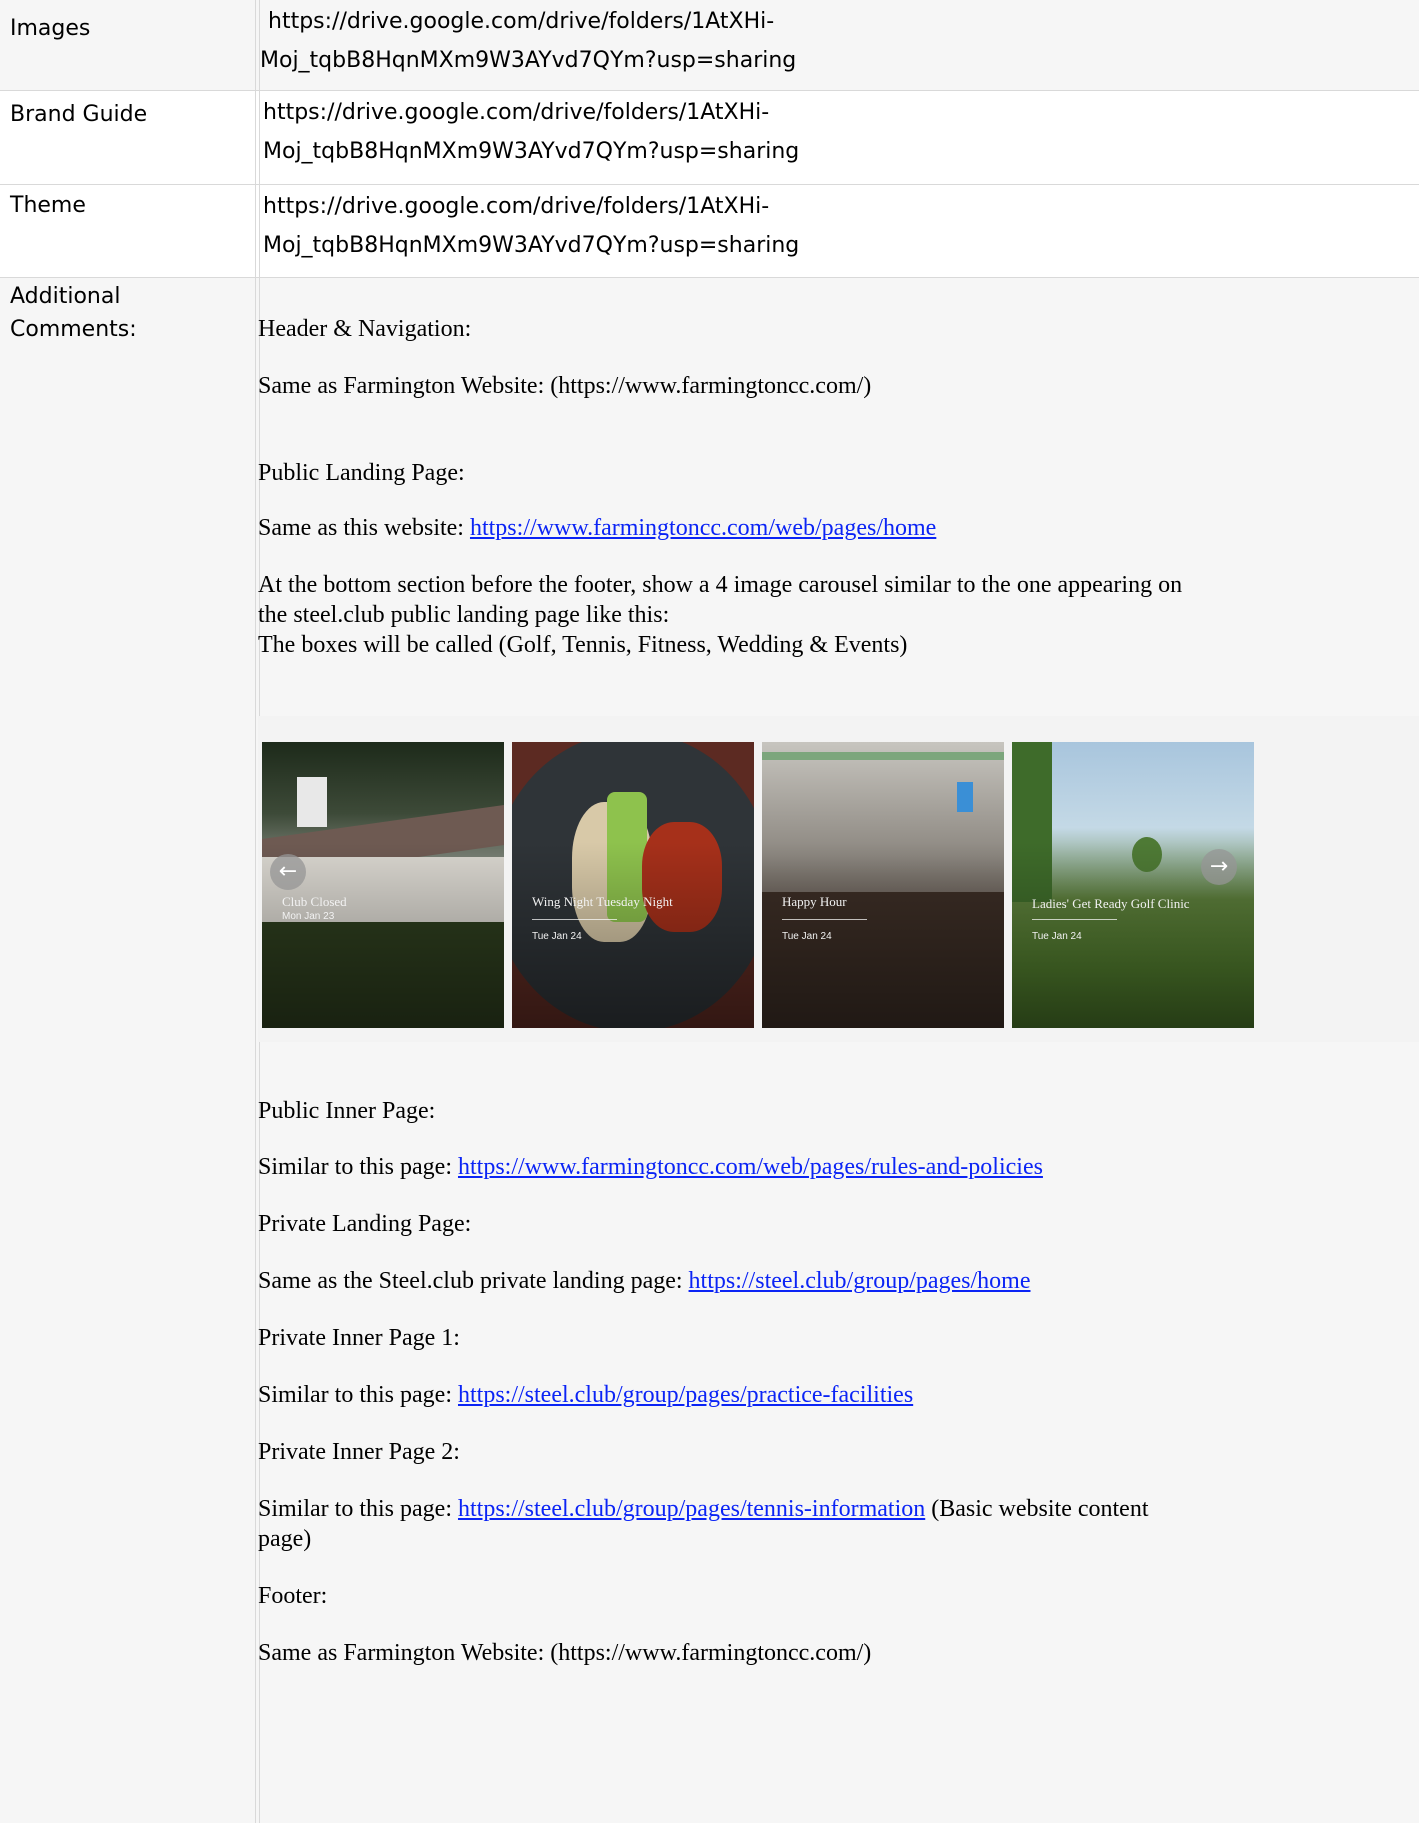 This screenshot has width=1419, height=1823. Describe the element at coordinates (308, 916) in the screenshot. I see `card-date: Mon Jan 23` at that location.